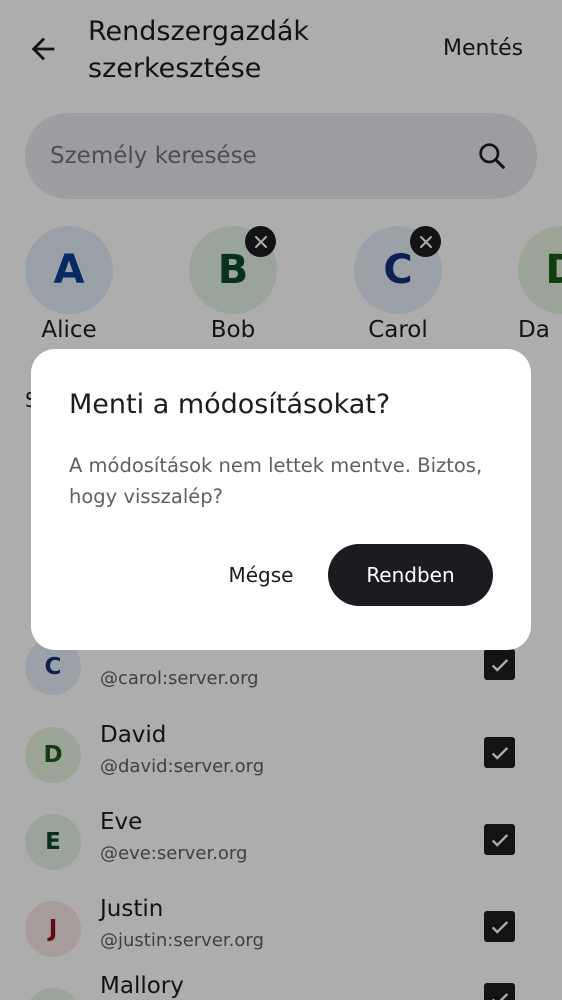 This screenshot has height=1000, width=562. What do you see at coordinates (261, 575) in the screenshot?
I see `cancel-button: Mégse` at bounding box center [261, 575].